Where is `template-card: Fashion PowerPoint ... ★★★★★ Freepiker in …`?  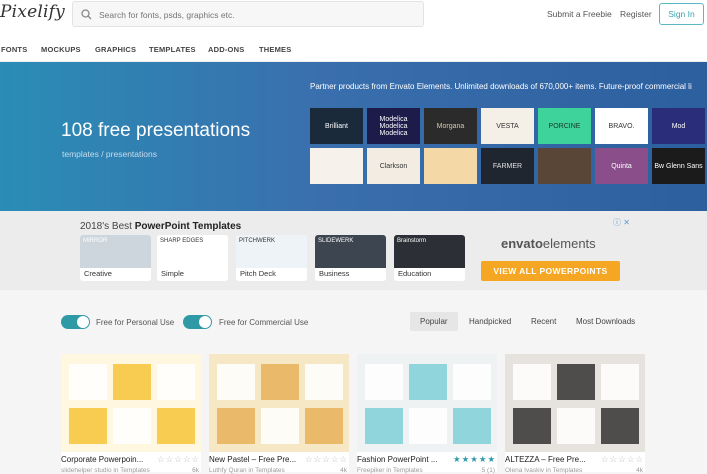
template-card: Fashion PowerPoint ... ★★★★★ Freepiker in … is located at coordinates (427, 414).